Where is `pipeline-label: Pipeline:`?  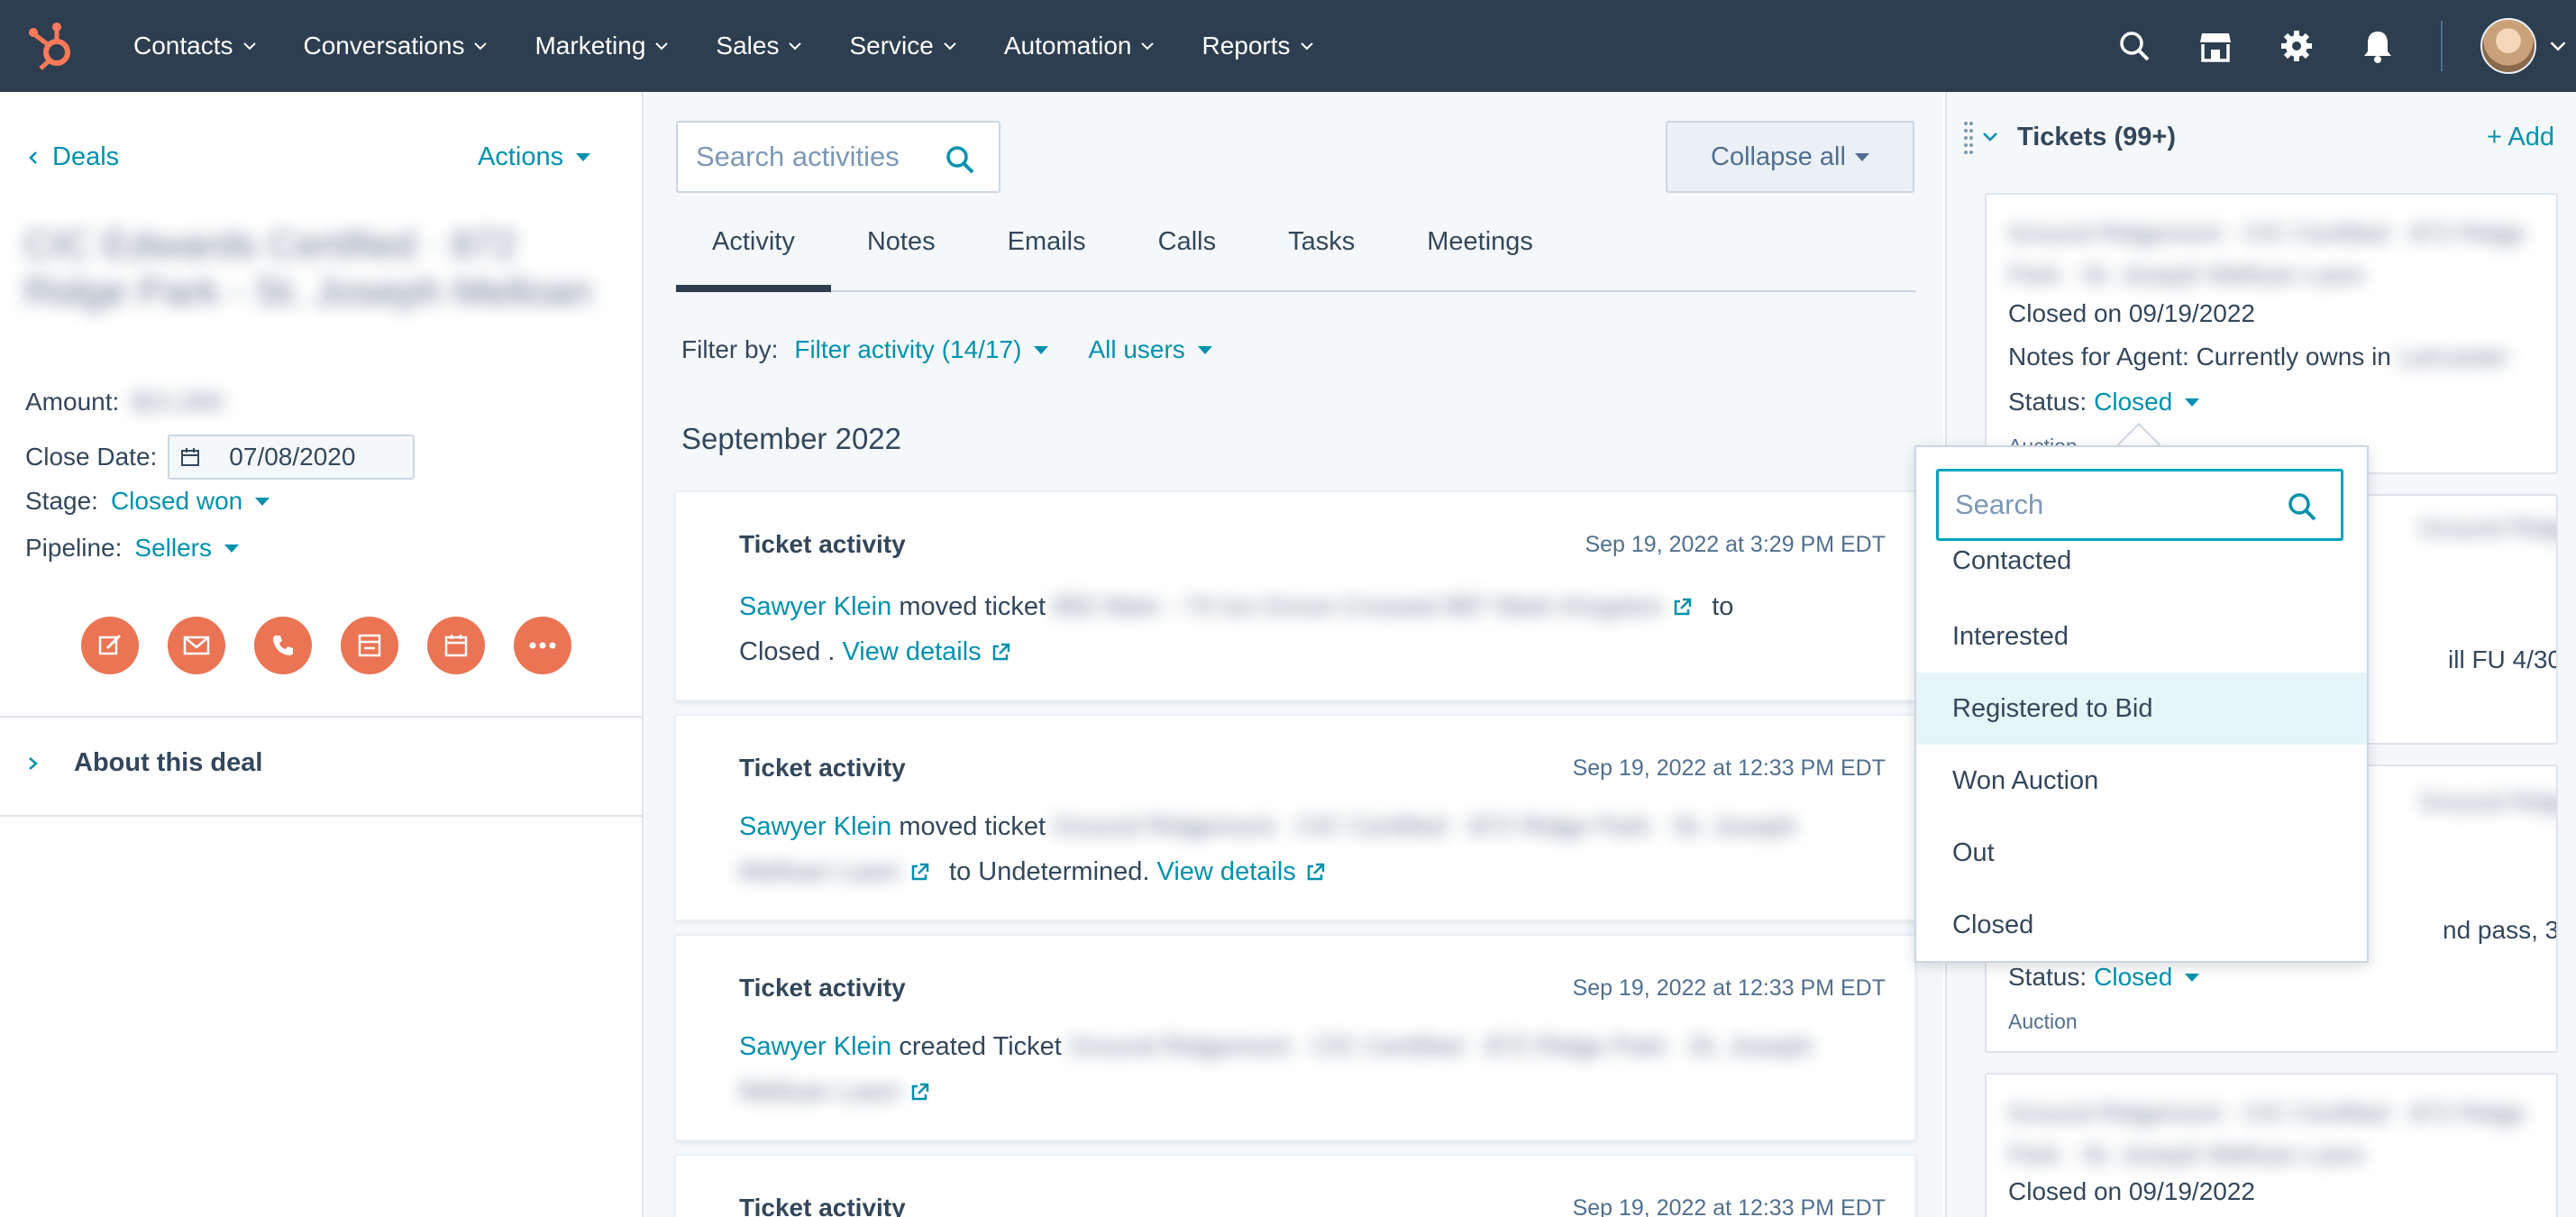
pipeline-label: Pipeline: is located at coordinates (74, 548).